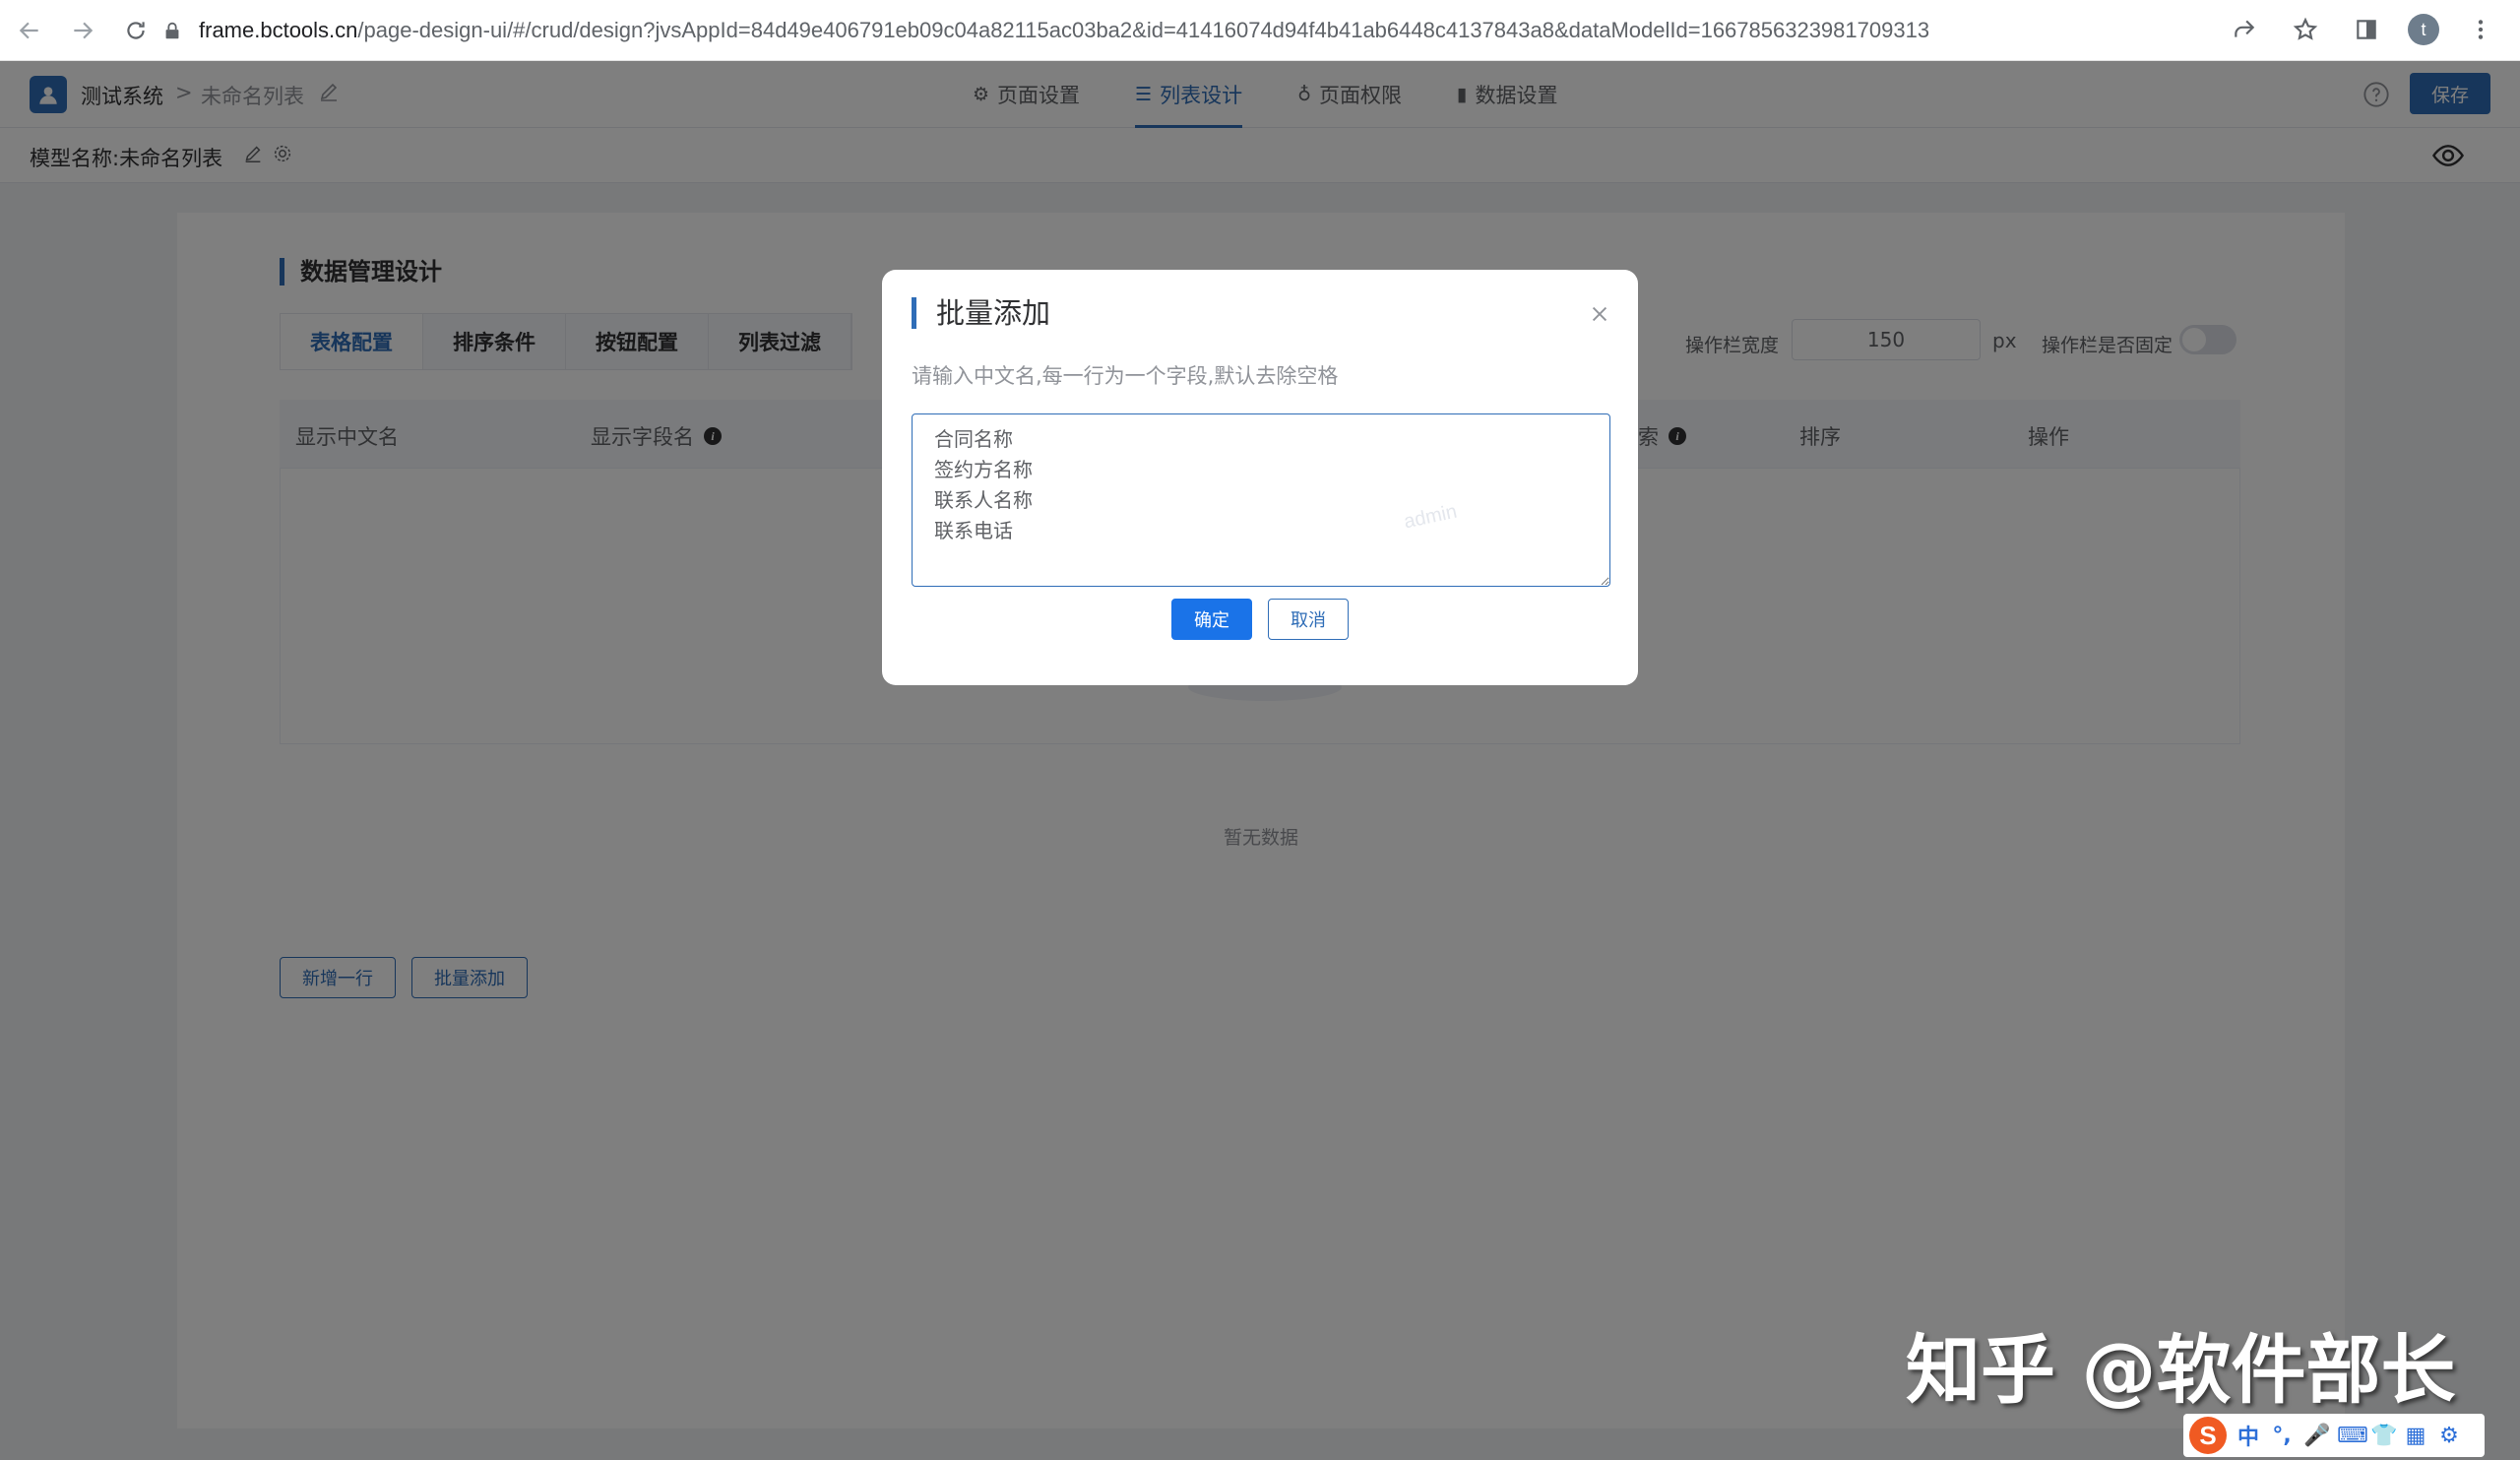 The width and height of the screenshot is (2520, 1460). Describe the element at coordinates (1211, 619) in the screenshot. I see `confirm-button: 确定` at that location.